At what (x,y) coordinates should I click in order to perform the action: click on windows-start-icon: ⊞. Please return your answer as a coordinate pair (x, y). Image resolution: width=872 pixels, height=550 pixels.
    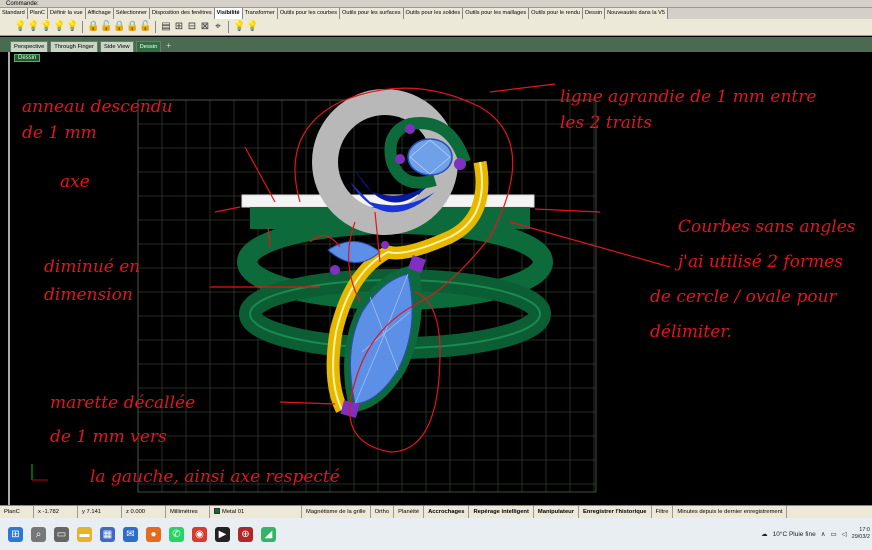
    Looking at the image, I should click on (15, 534).